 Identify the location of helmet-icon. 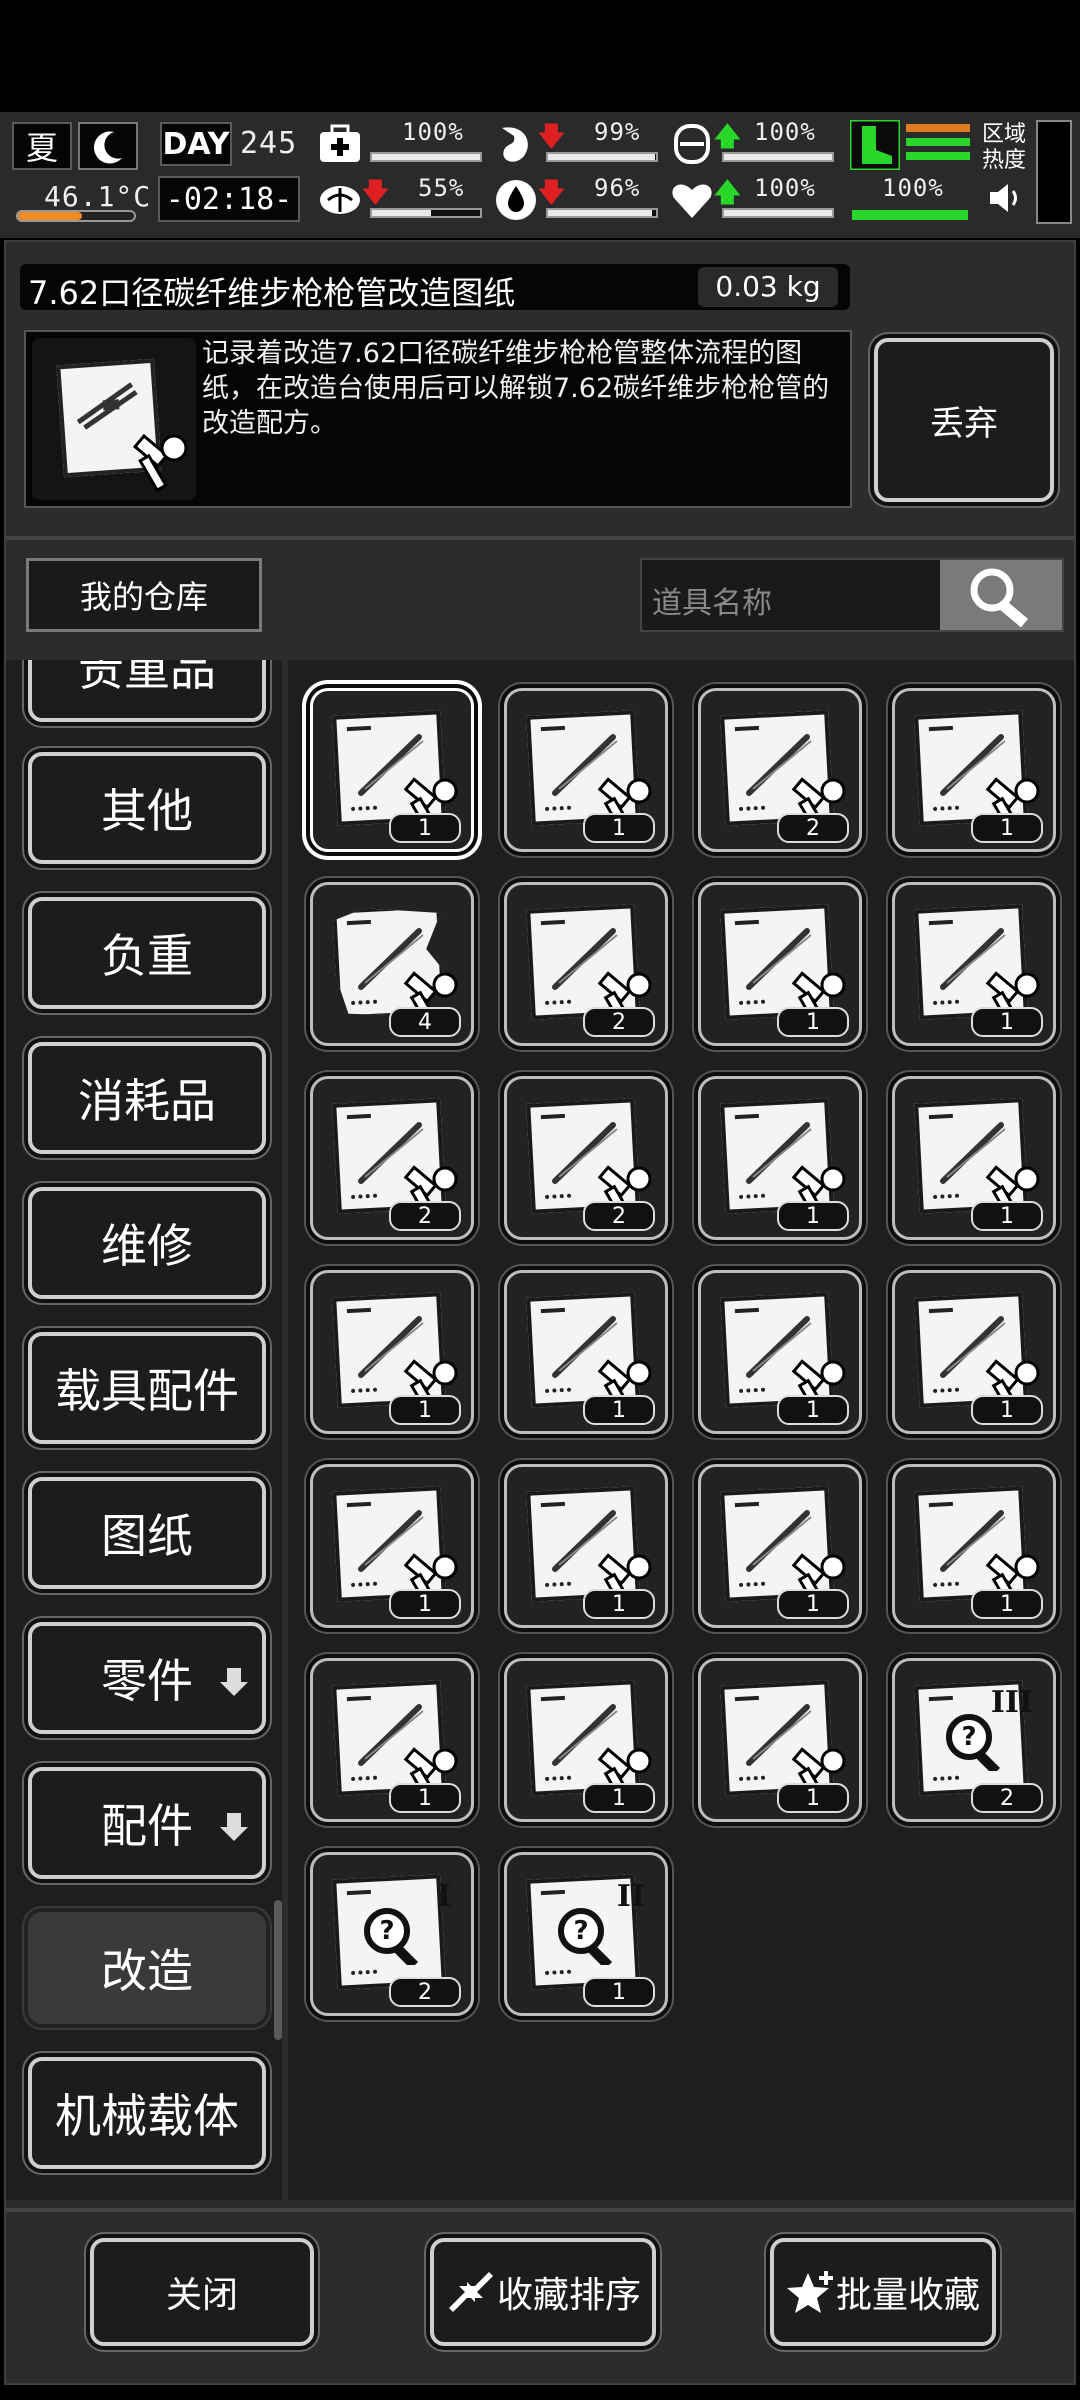
(692, 144).